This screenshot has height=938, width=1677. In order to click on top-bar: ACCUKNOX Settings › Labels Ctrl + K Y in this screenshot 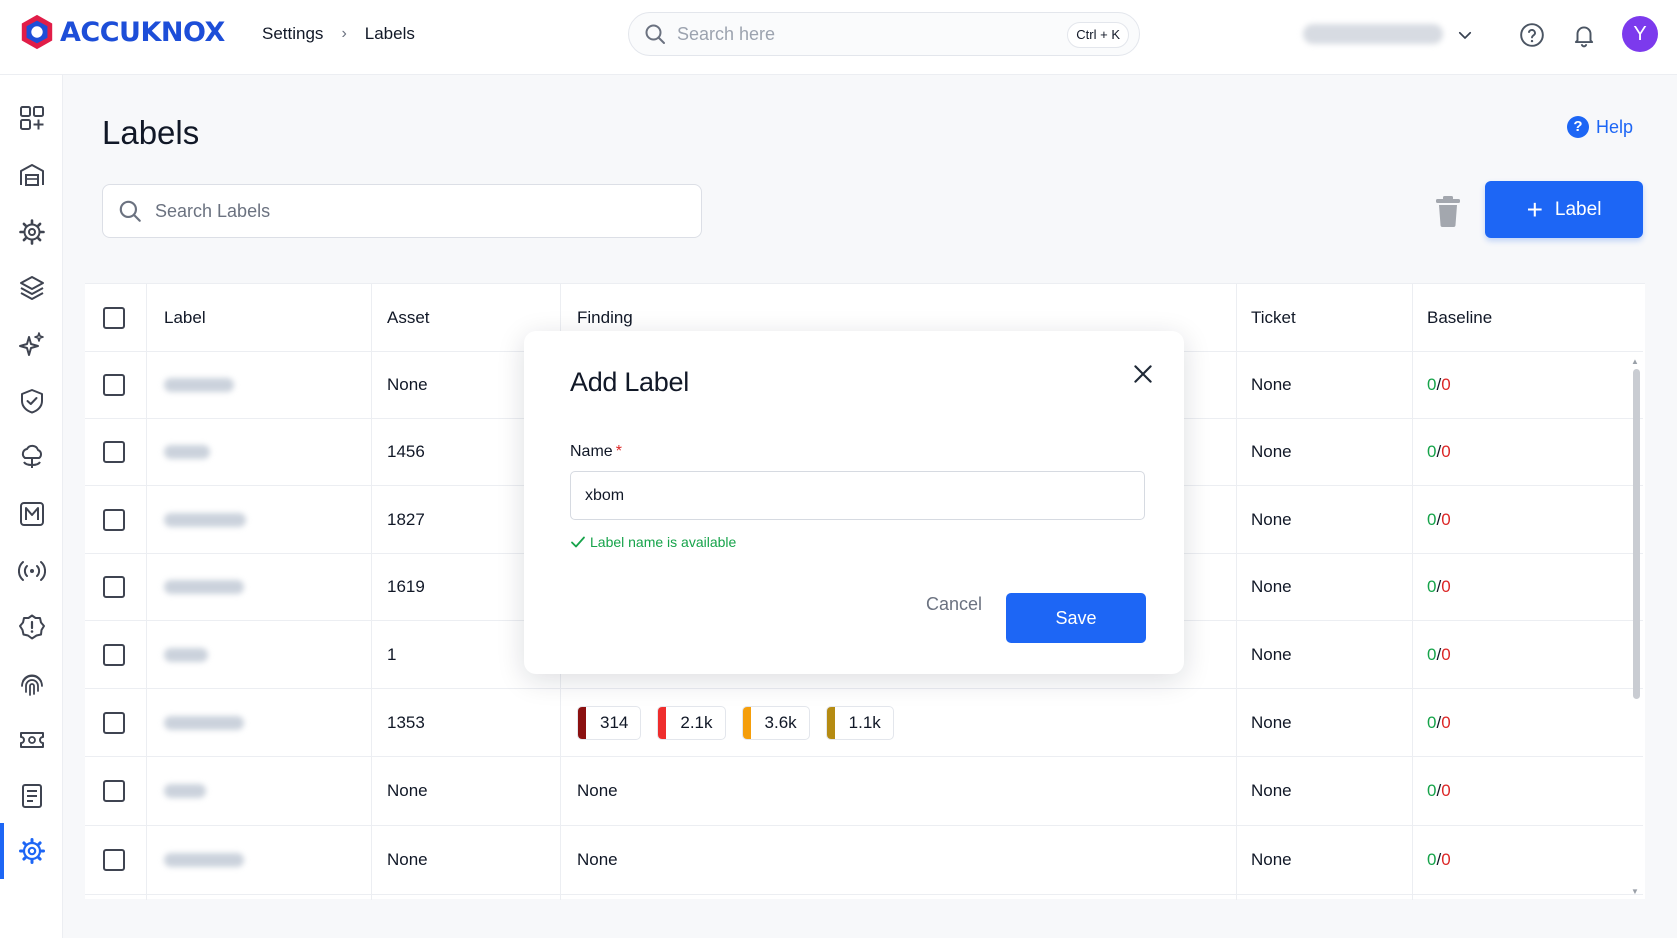, I will do `click(838, 37)`.